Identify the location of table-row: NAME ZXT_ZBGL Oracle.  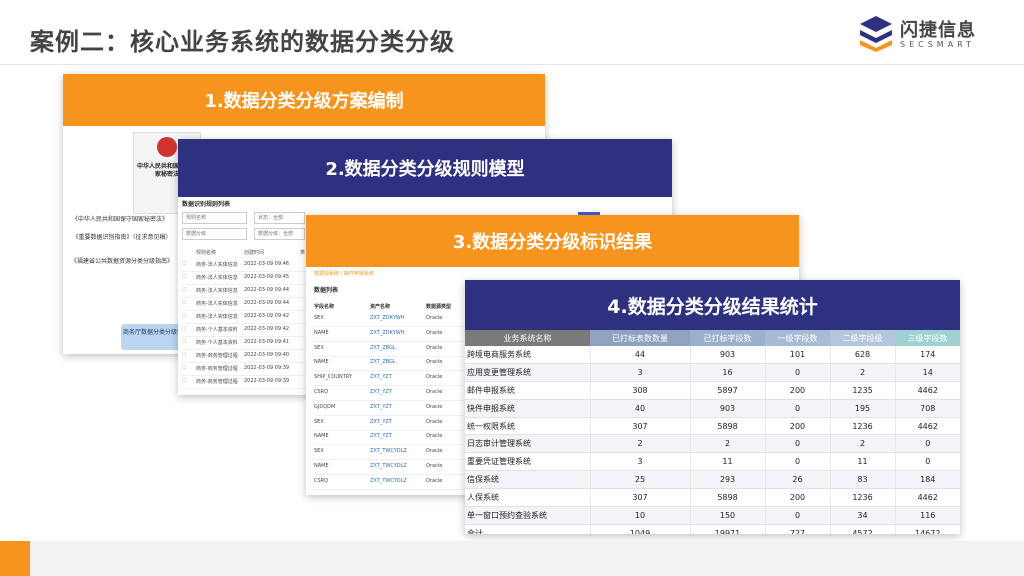
(389, 364).